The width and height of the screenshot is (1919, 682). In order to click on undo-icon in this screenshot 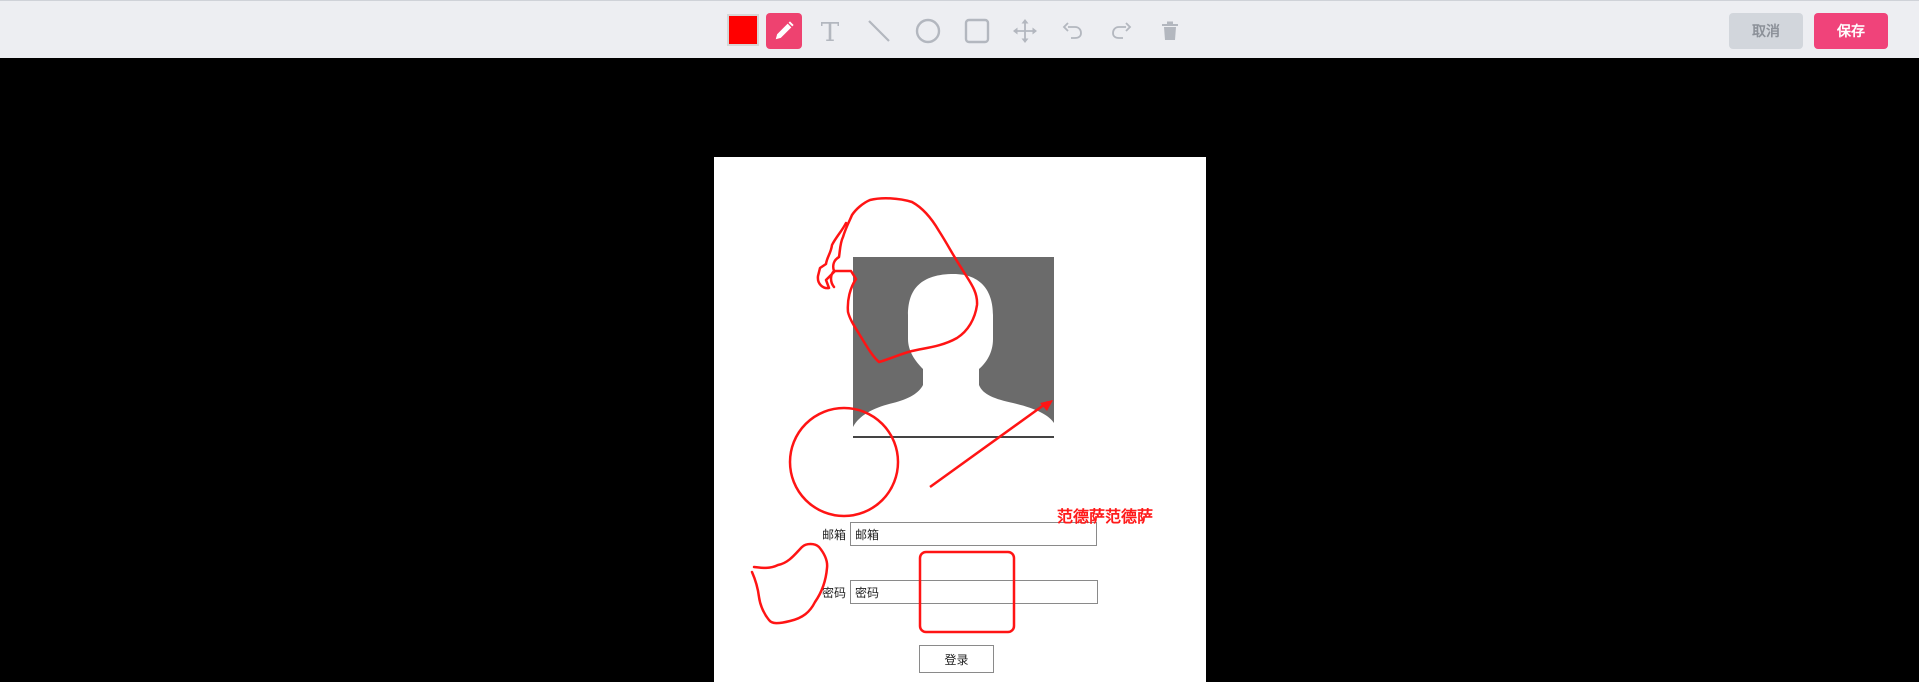, I will do `click(1072, 30)`.